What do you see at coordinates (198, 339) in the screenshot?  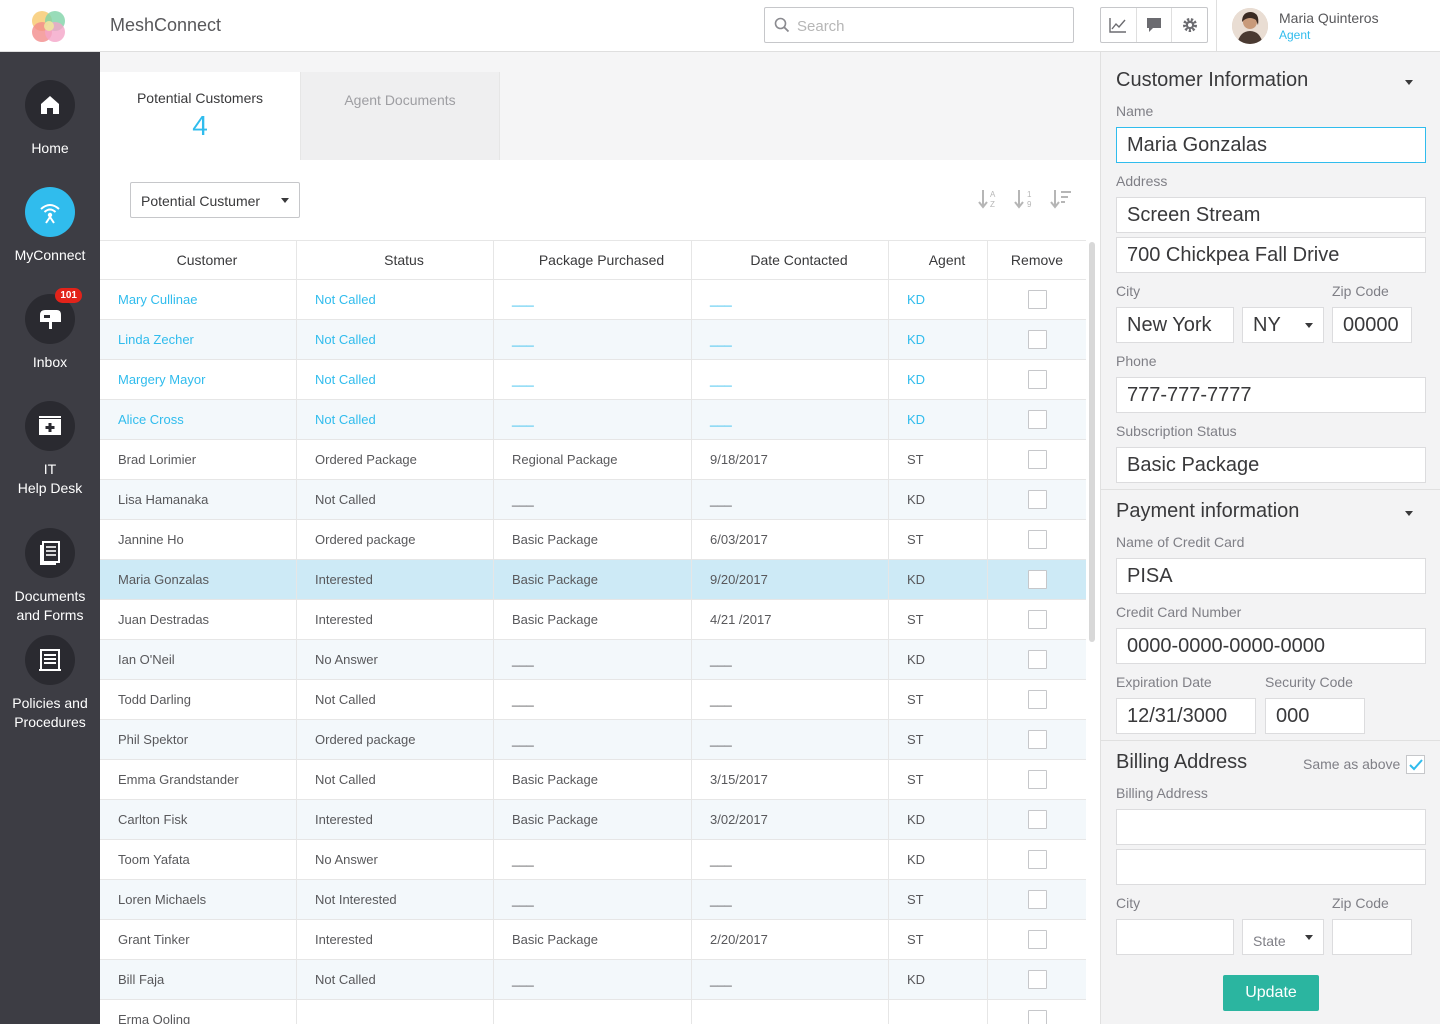 I see `customer-name-cell: Linda Zecher` at bounding box center [198, 339].